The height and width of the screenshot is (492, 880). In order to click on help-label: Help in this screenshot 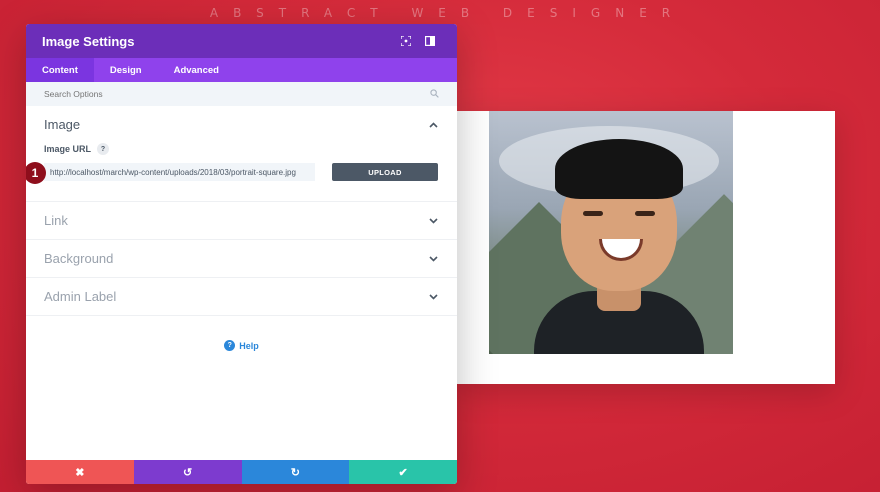, I will do `click(249, 345)`.